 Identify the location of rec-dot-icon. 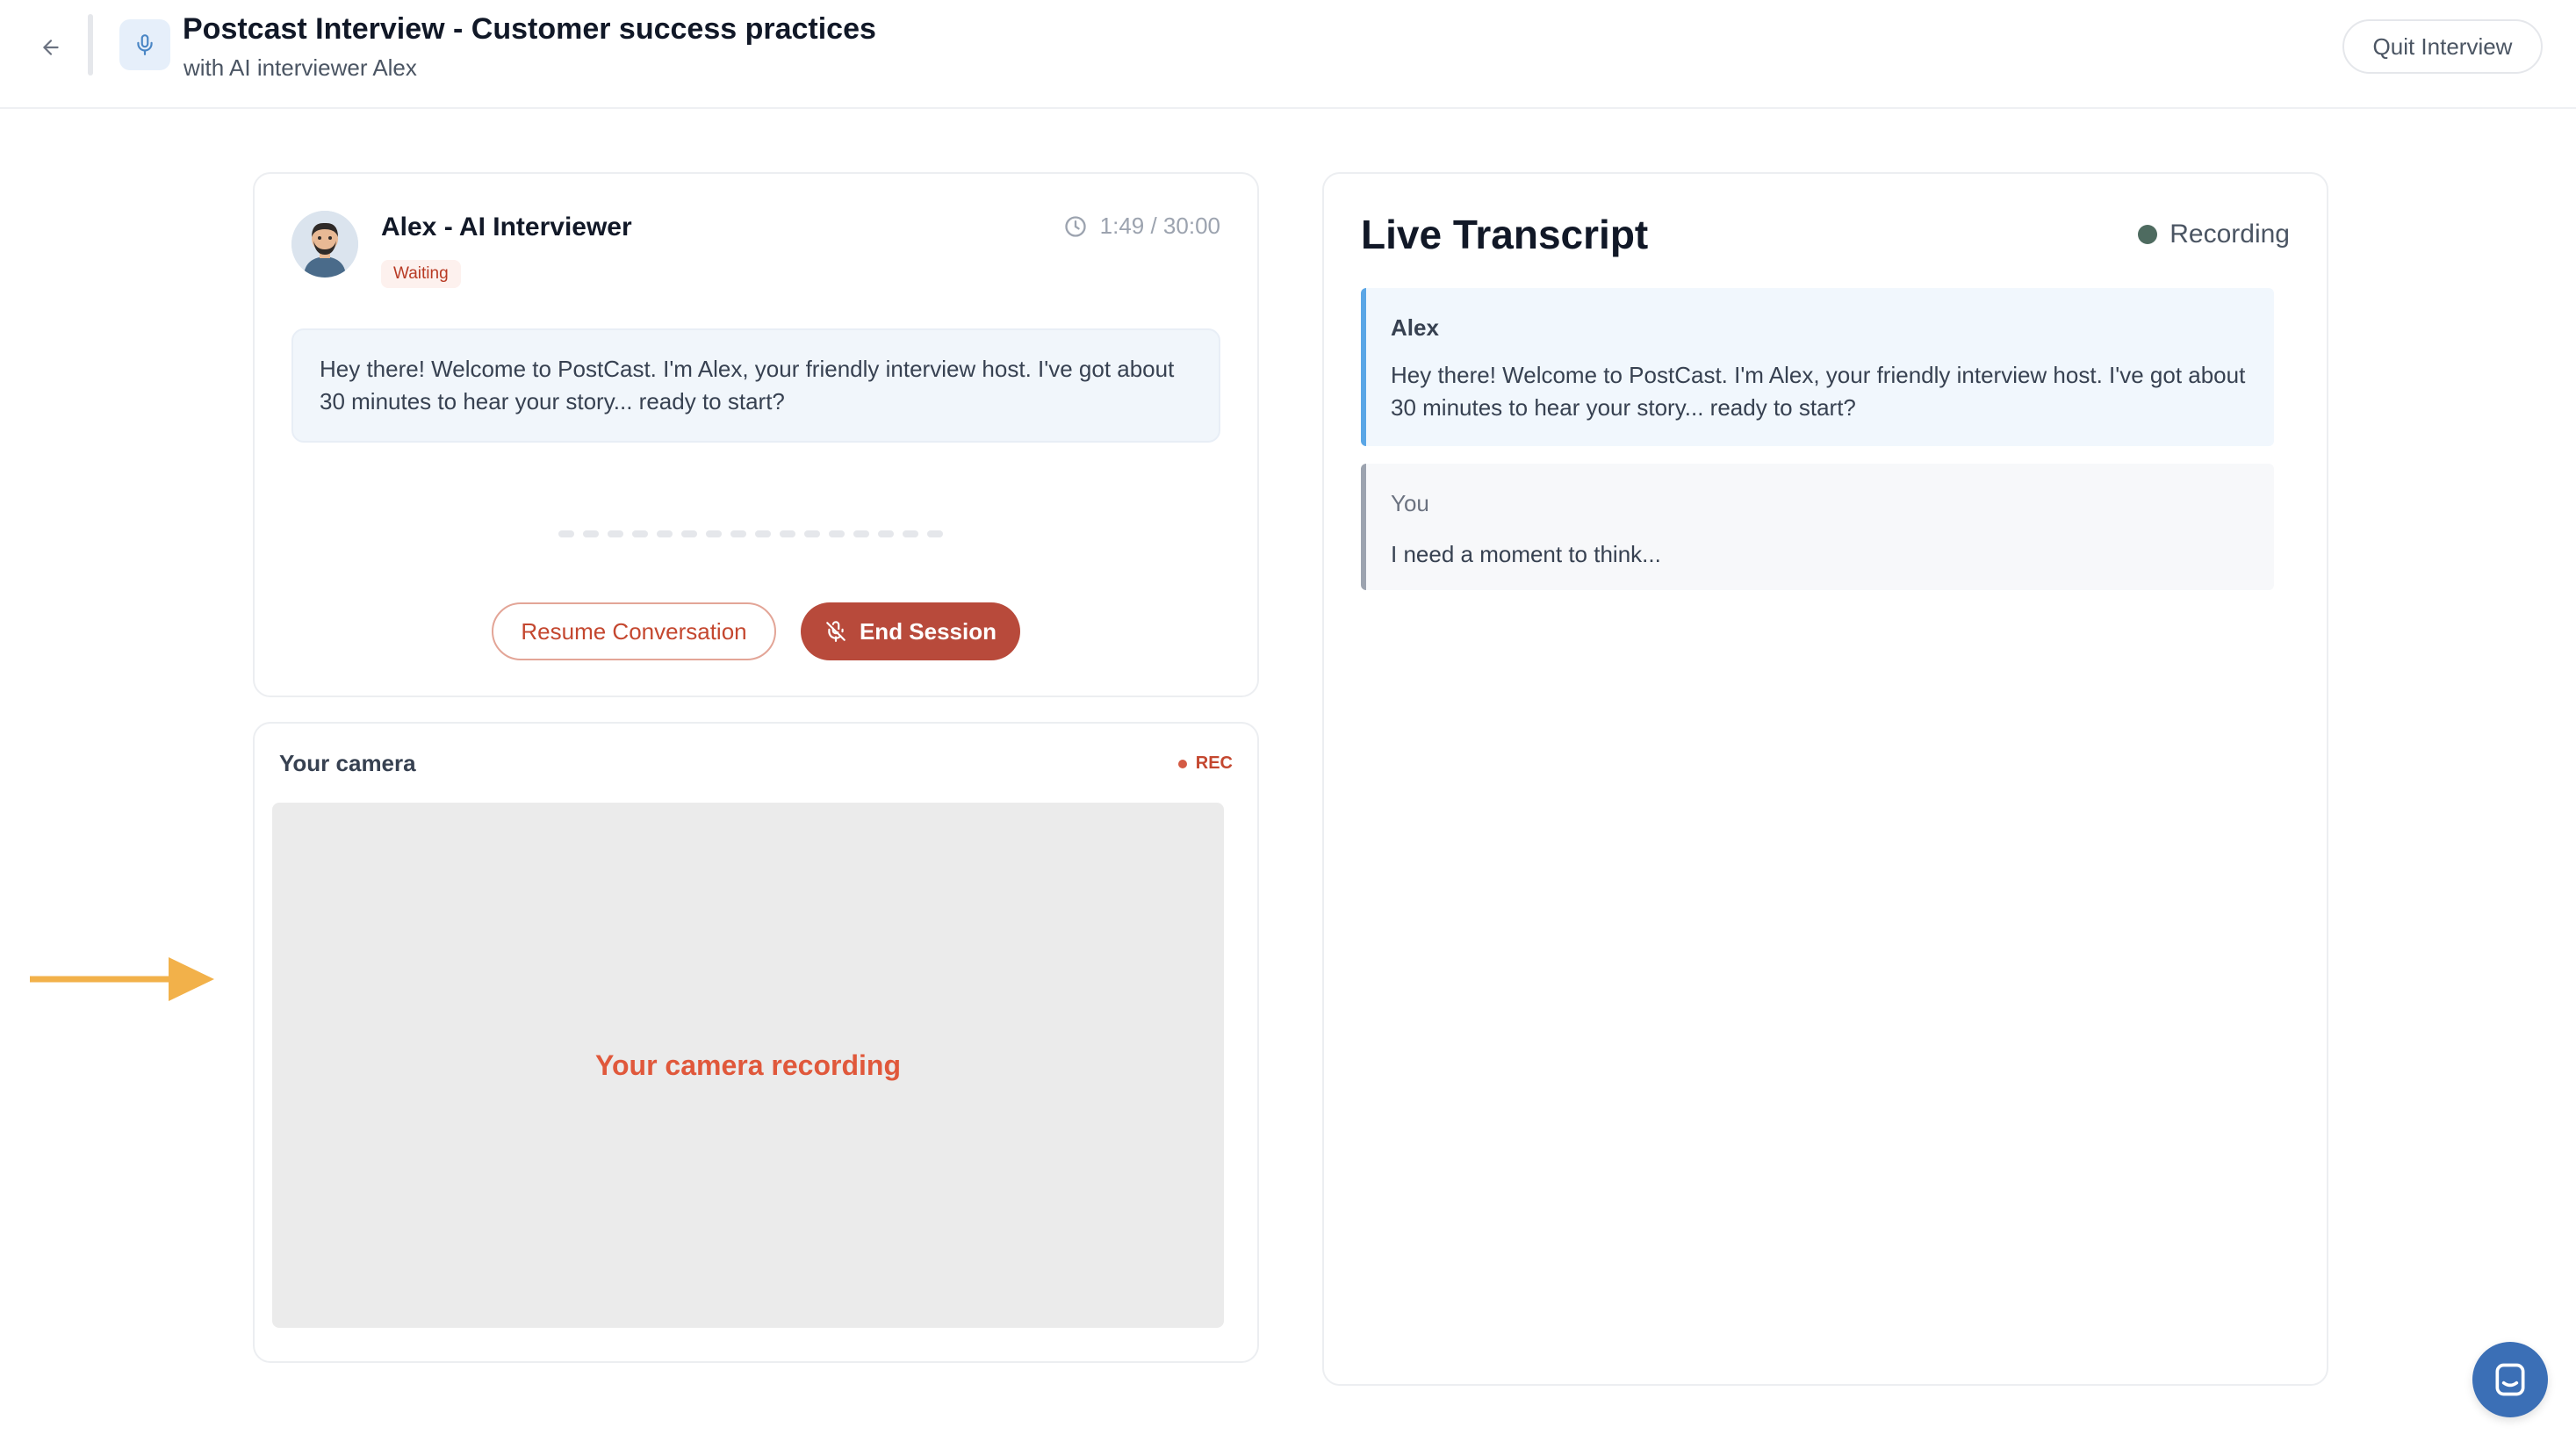
(1182, 763).